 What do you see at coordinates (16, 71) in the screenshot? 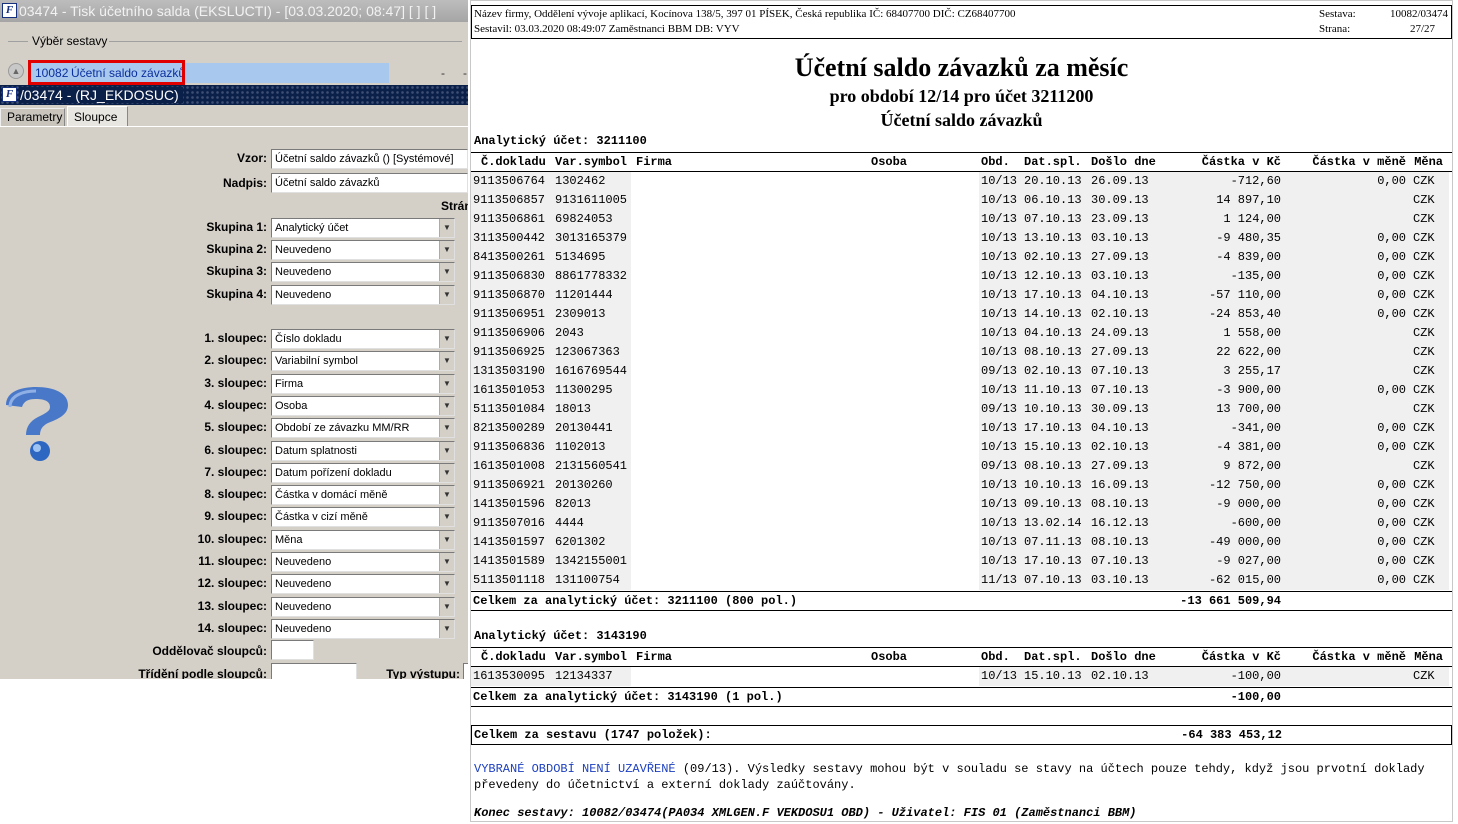
I see `row-up-icon: ▲` at bounding box center [16, 71].